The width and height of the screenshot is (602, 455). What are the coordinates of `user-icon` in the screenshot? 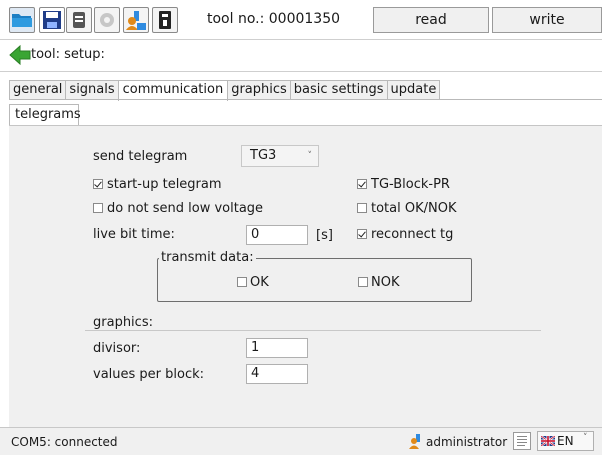 It's located at (414, 441).